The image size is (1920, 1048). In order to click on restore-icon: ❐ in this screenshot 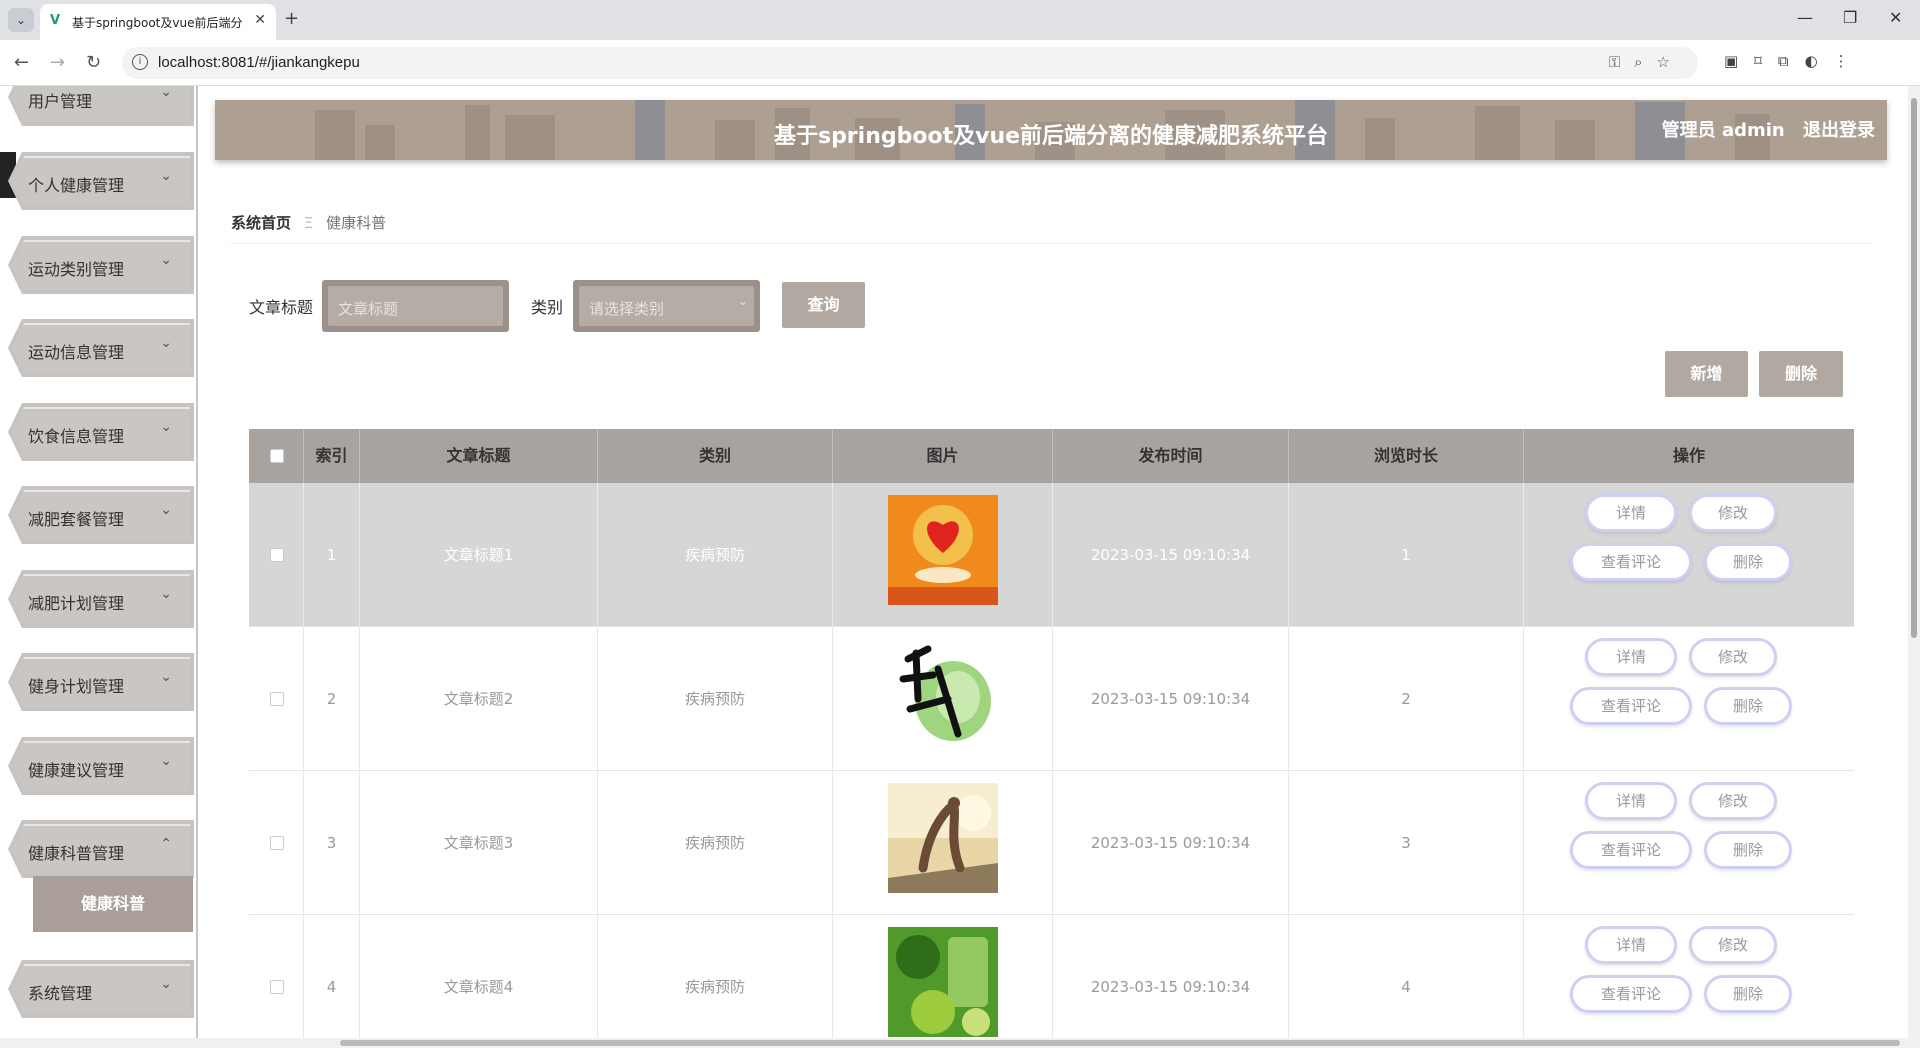, I will do `click(1850, 17)`.